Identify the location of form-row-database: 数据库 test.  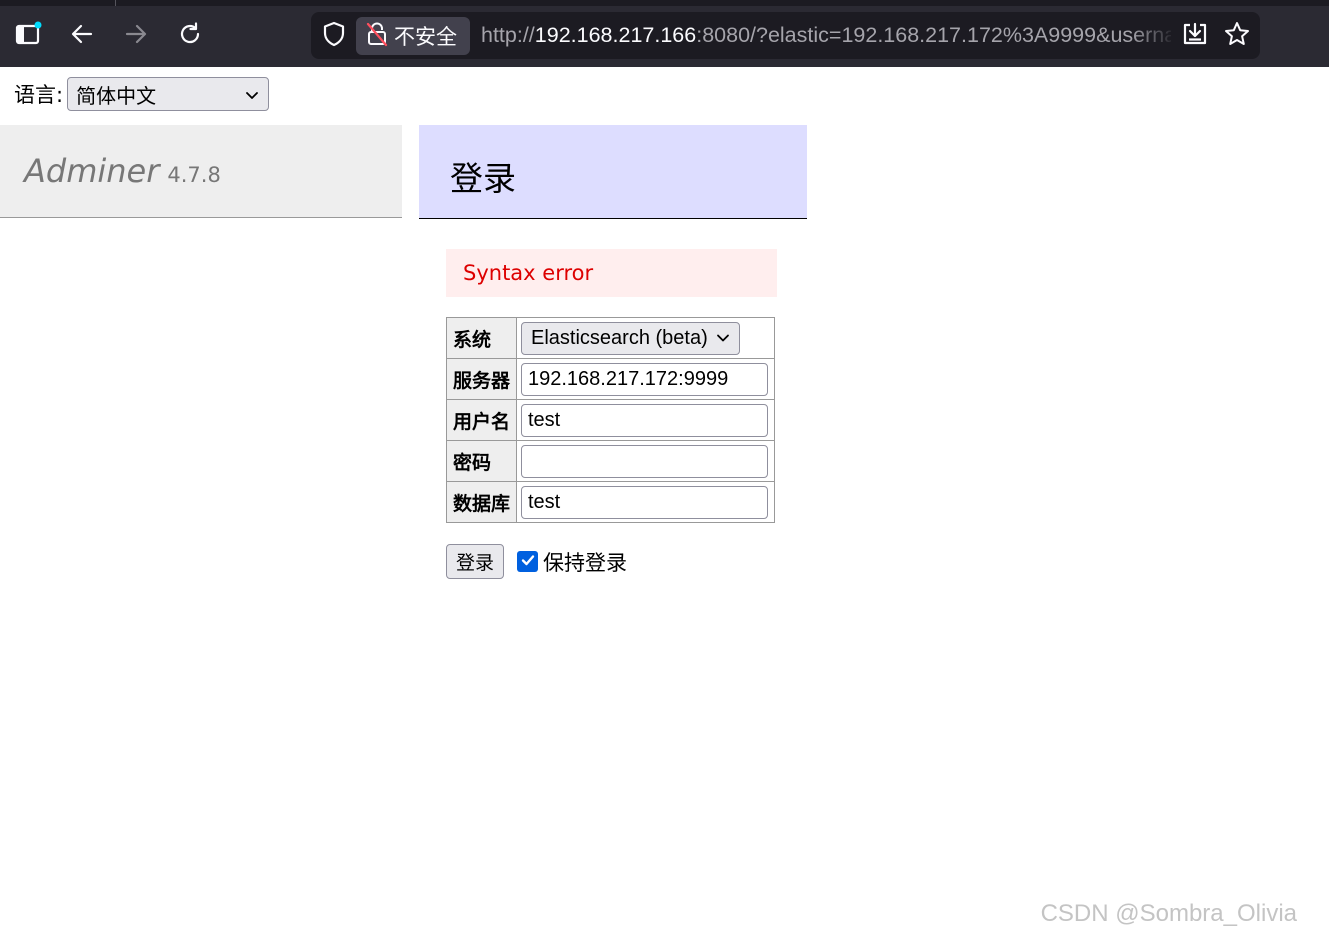
(610, 502).